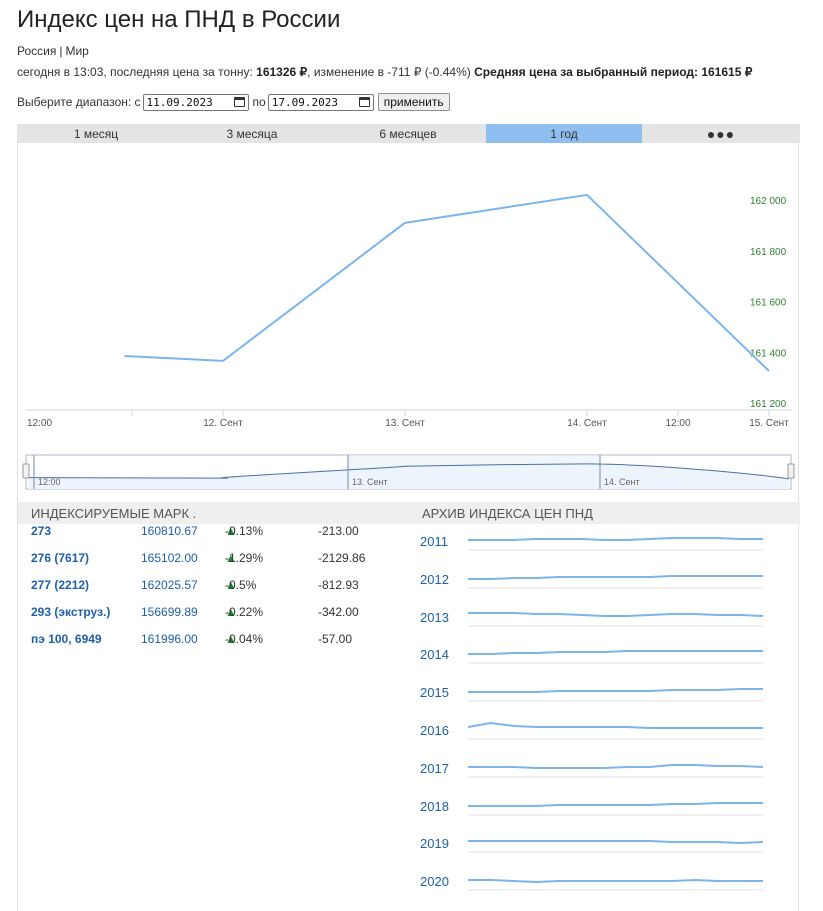  I want to click on archive-year-link: 2013, so click(434, 617).